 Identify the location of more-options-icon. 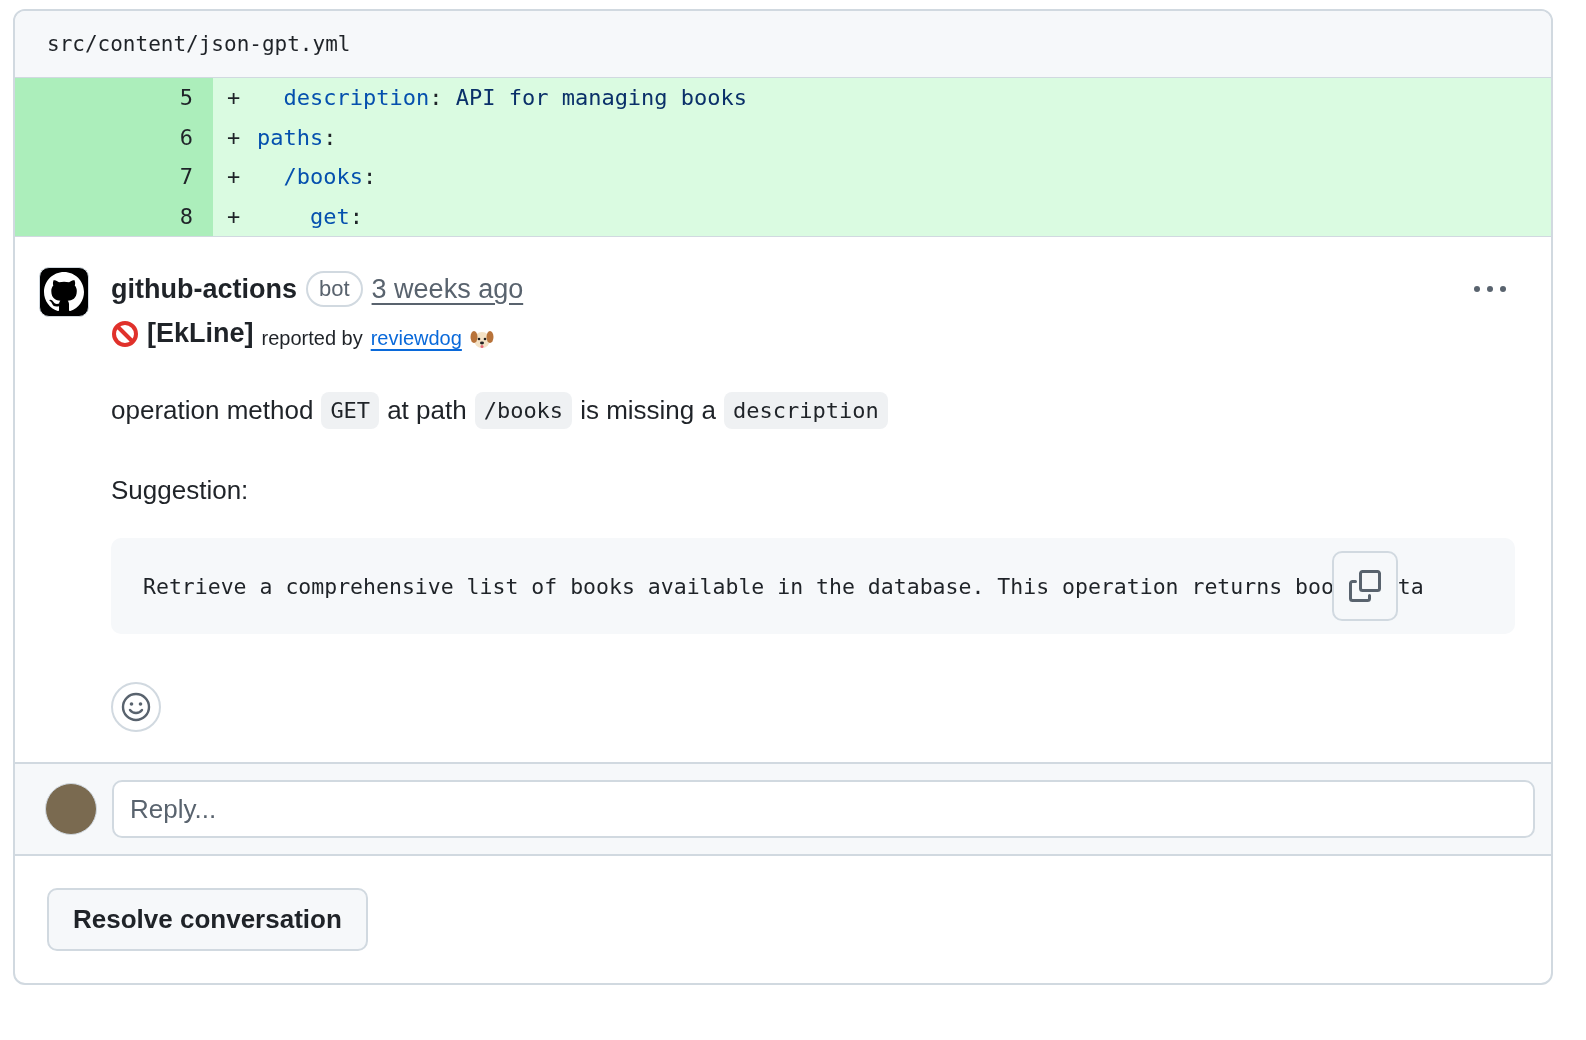
(1490, 289).